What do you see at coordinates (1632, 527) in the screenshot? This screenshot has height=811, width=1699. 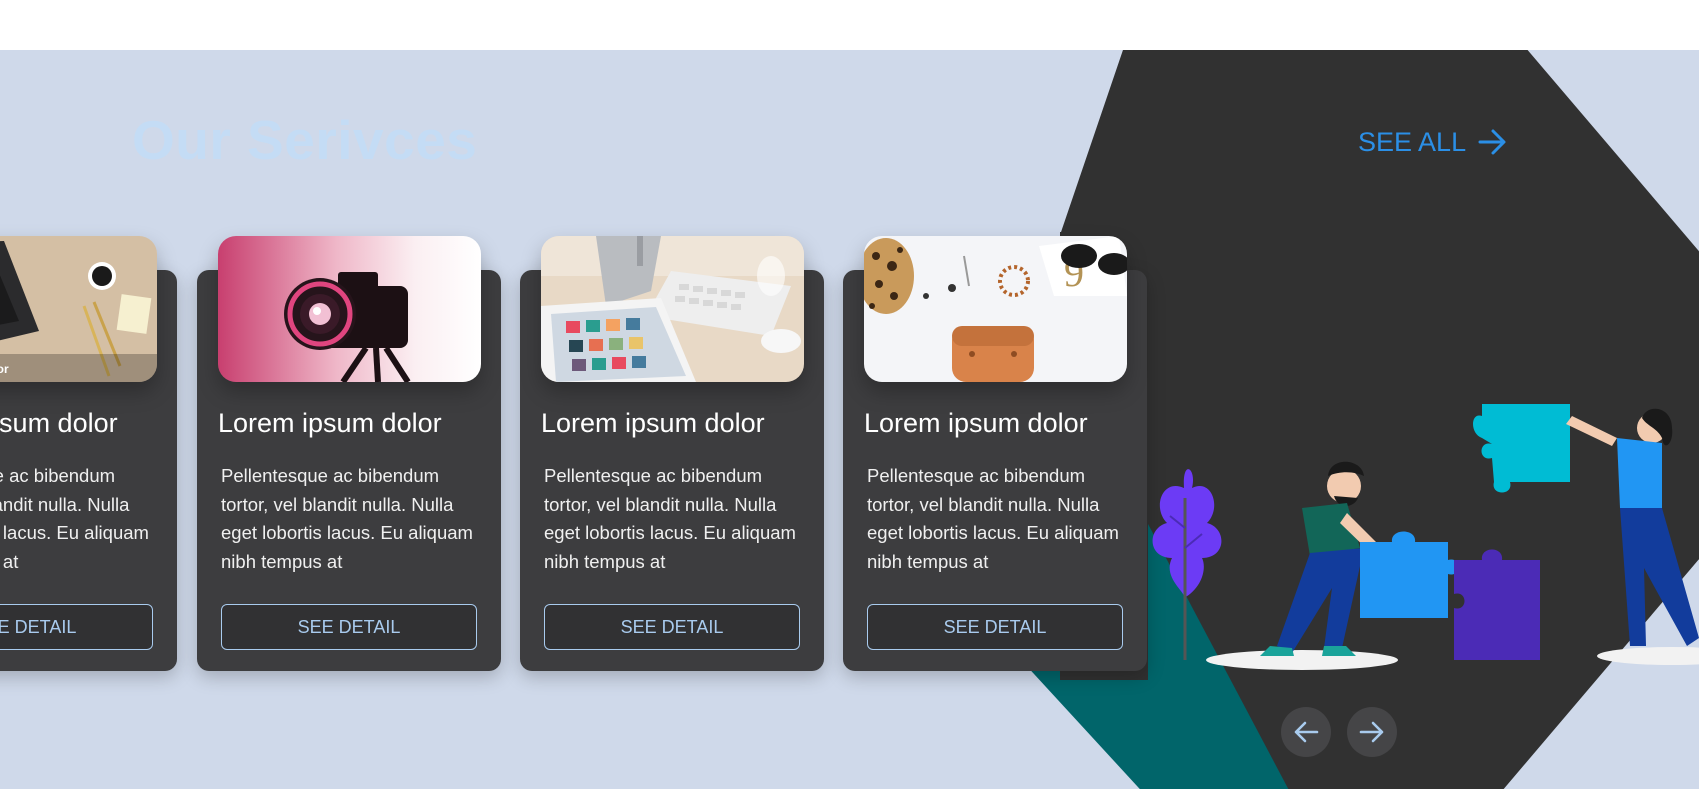 I see `woman-figure` at bounding box center [1632, 527].